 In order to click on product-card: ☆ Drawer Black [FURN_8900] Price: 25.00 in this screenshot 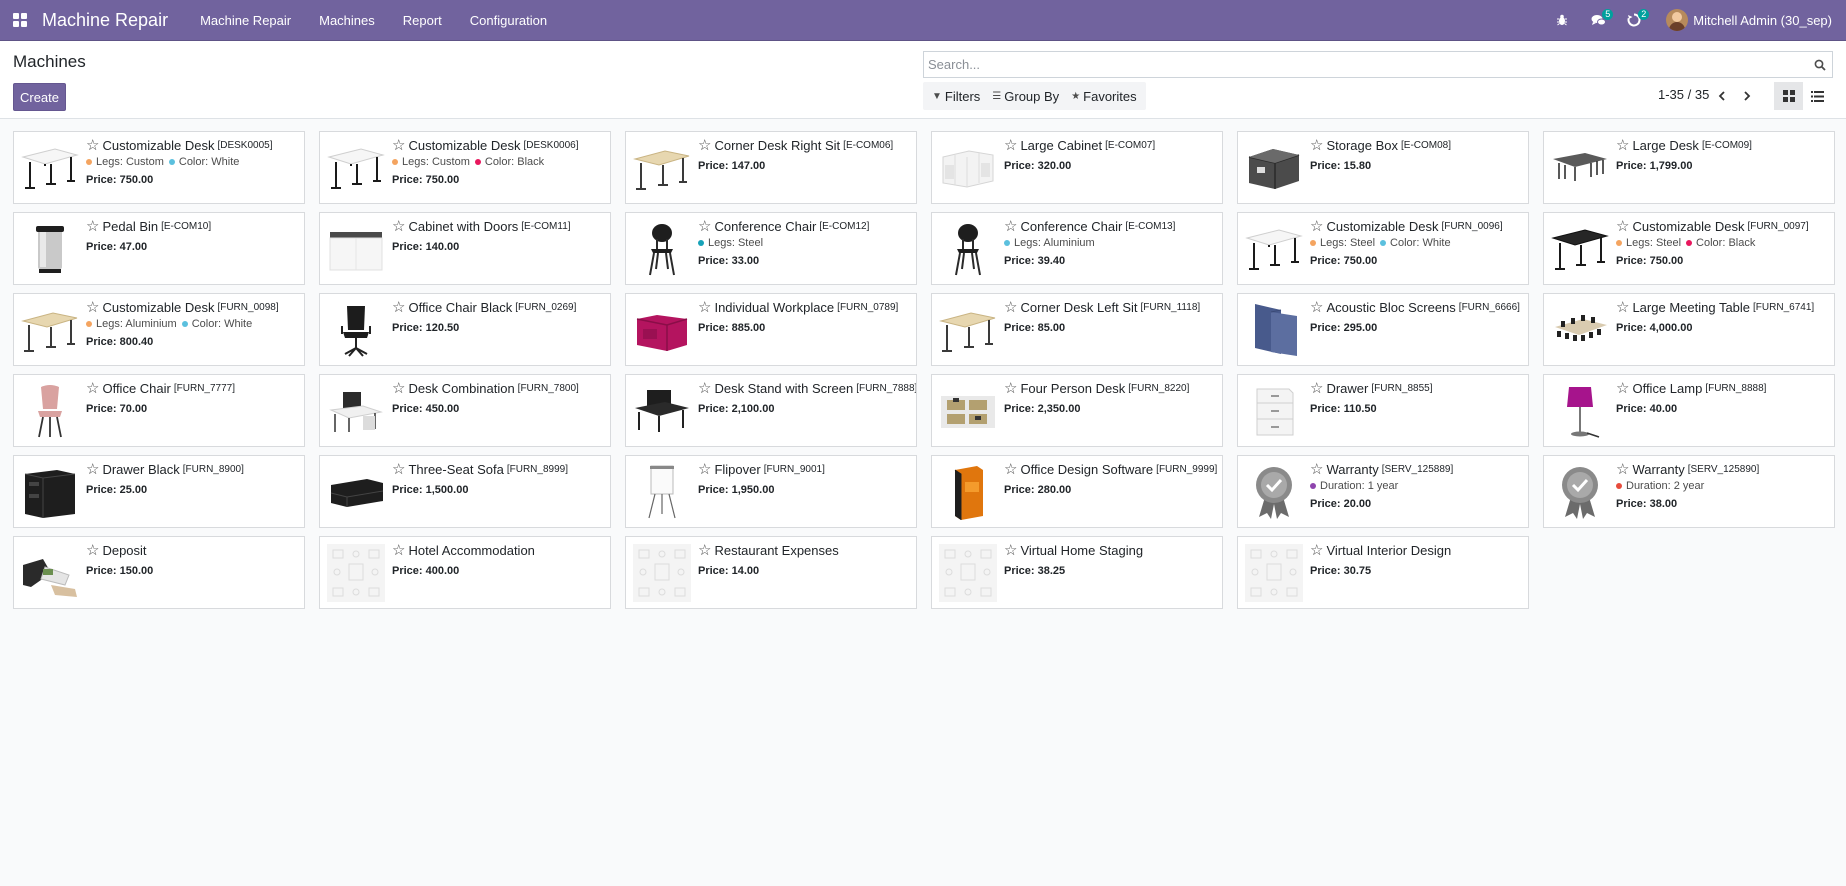, I will do `click(159, 491)`.